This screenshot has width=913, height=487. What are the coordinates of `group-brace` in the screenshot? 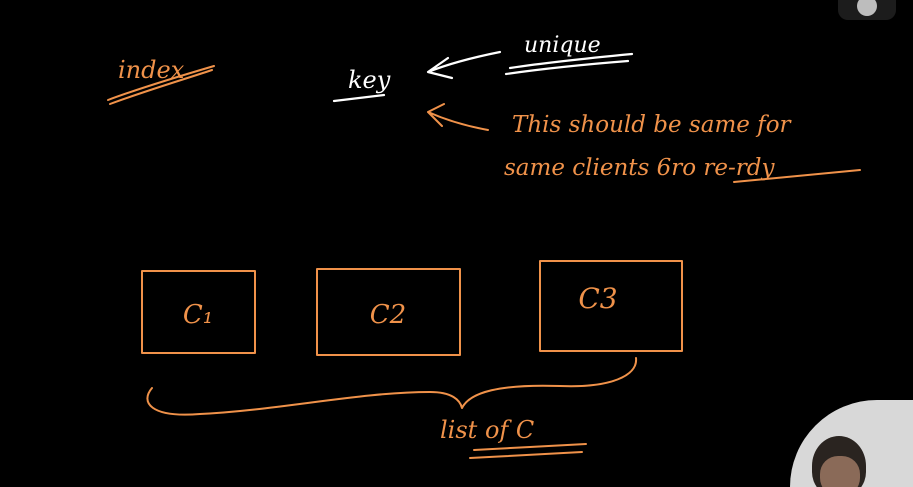 It's located at (392, 386).